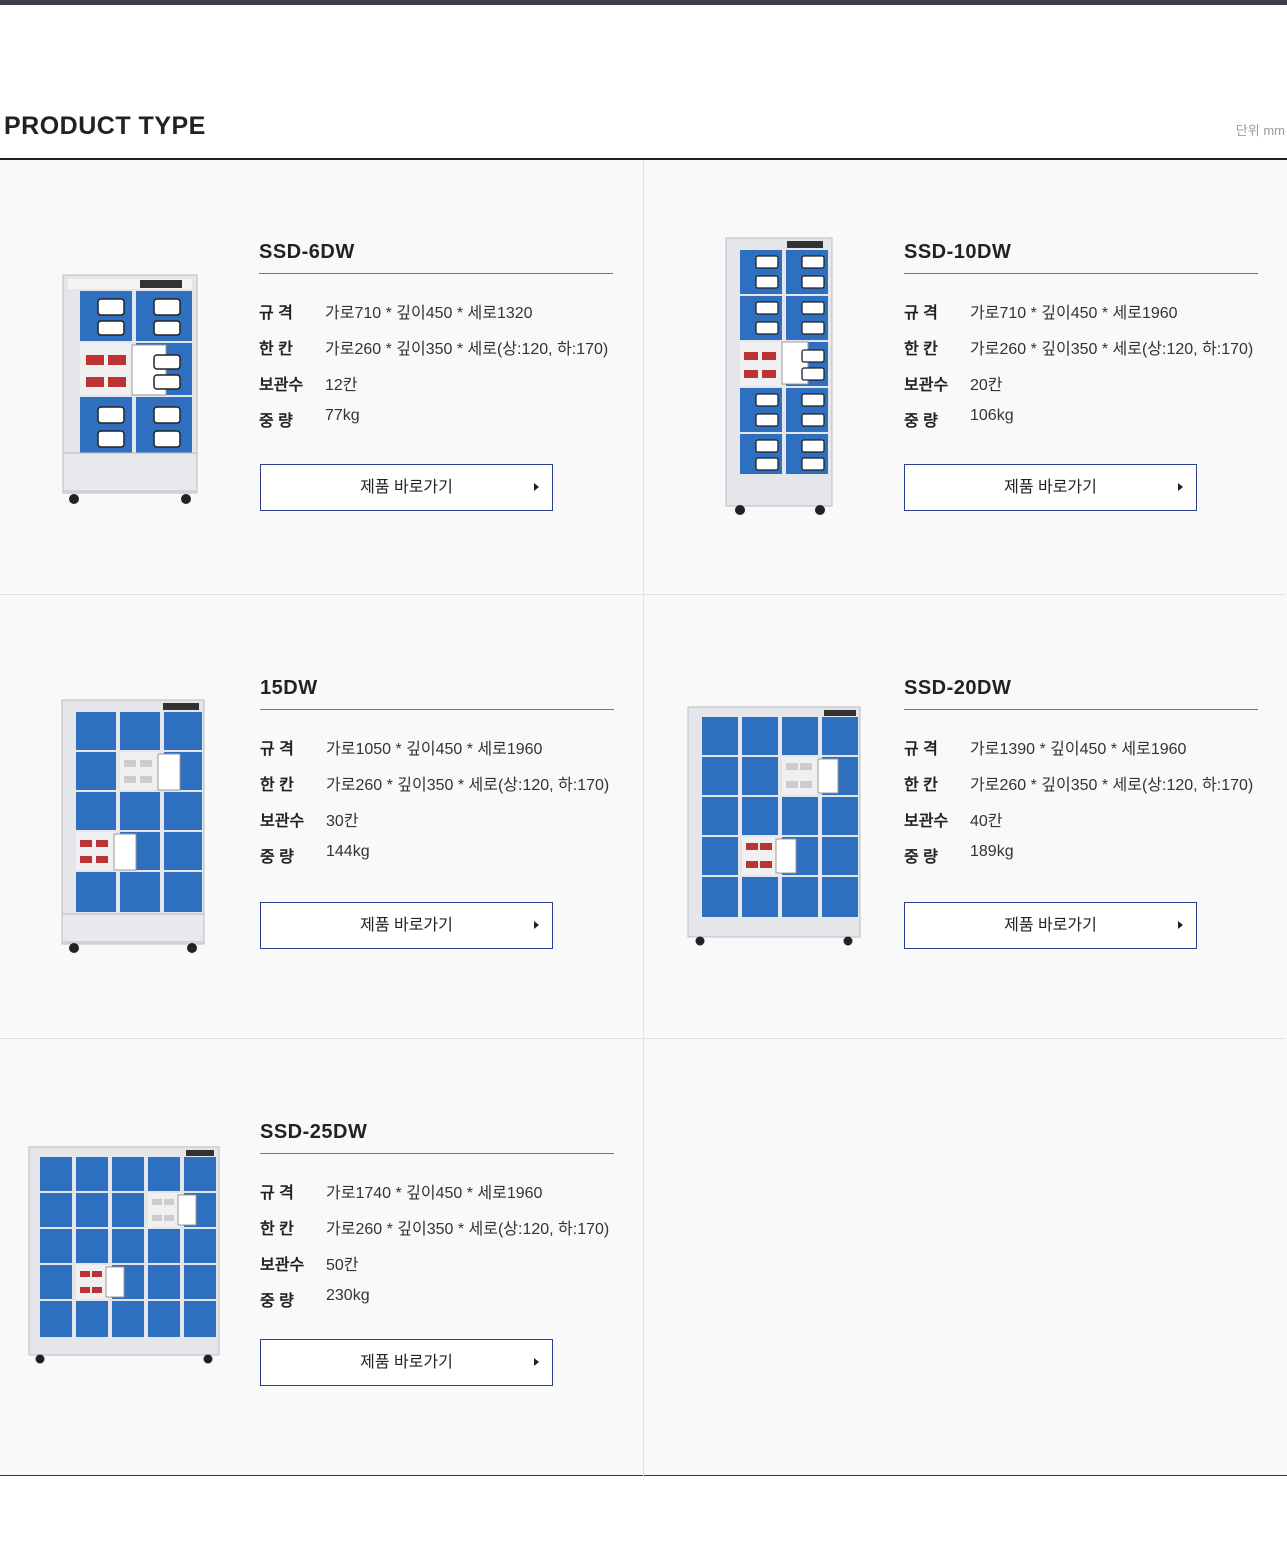 This screenshot has width=1287, height=1560. What do you see at coordinates (1084, 425) in the screenshot?
I see `weight-row: 중 량 106kg` at bounding box center [1084, 425].